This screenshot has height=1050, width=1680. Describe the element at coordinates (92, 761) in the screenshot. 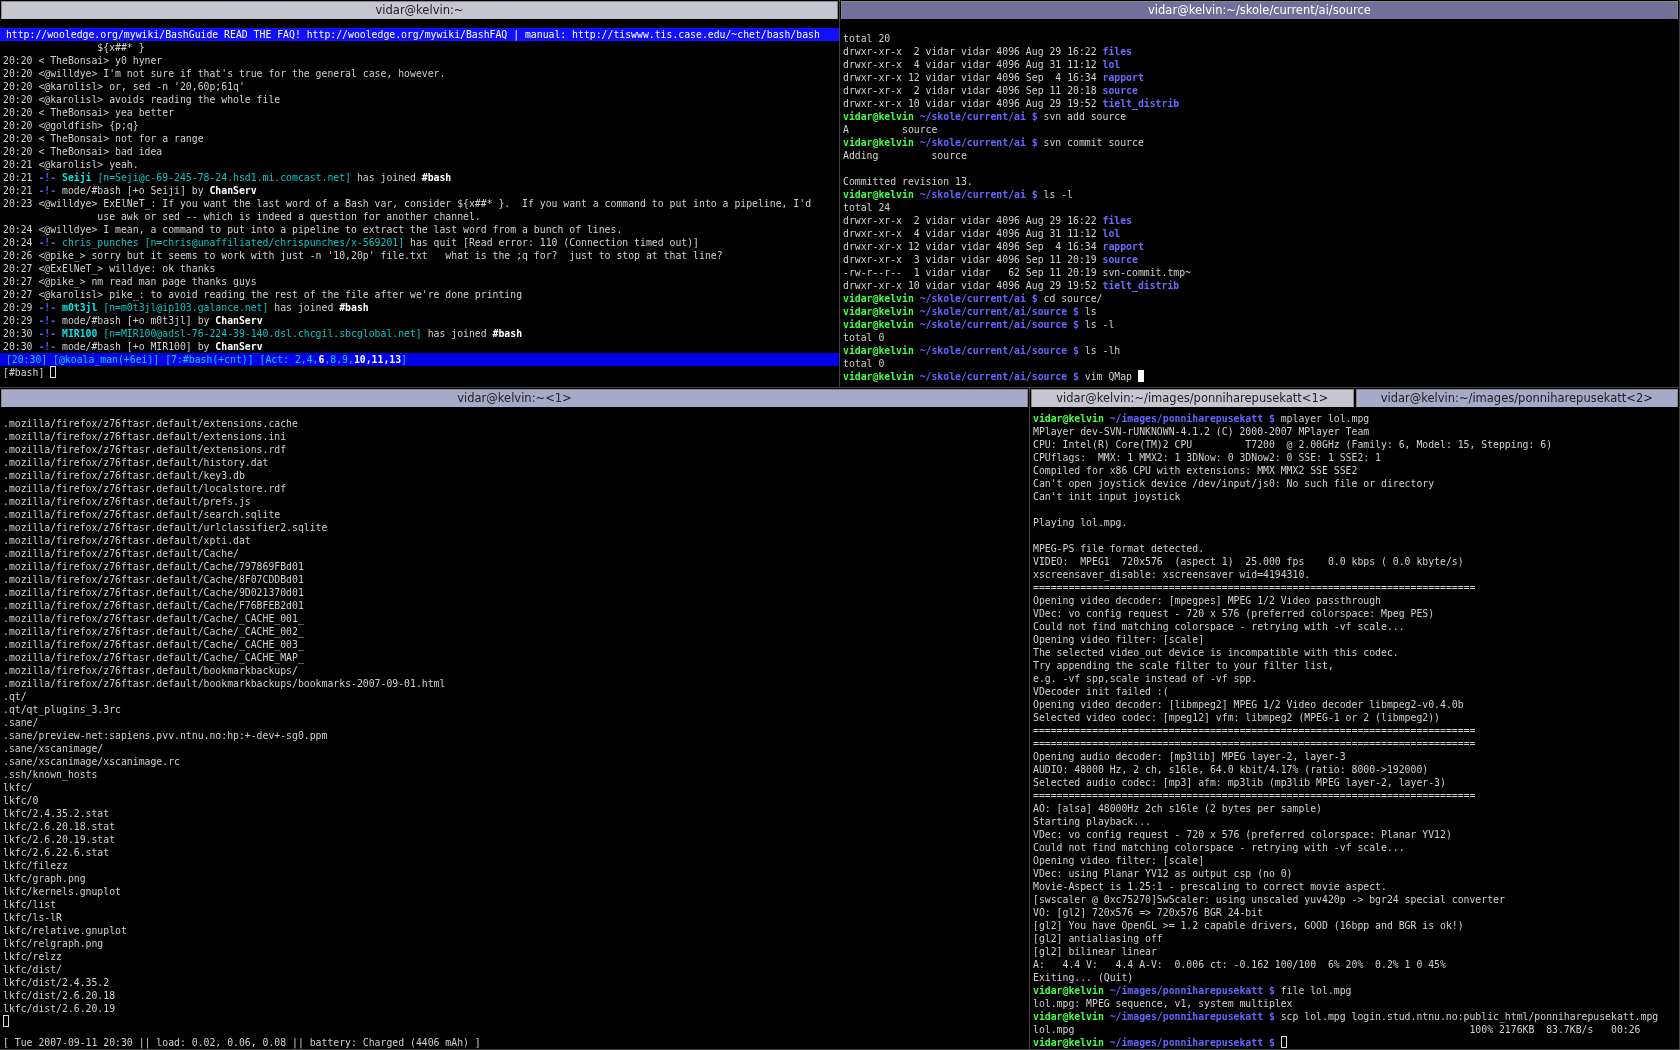

I see `terminal-line: .sane/xscanimage/xscanimage.rc` at that location.